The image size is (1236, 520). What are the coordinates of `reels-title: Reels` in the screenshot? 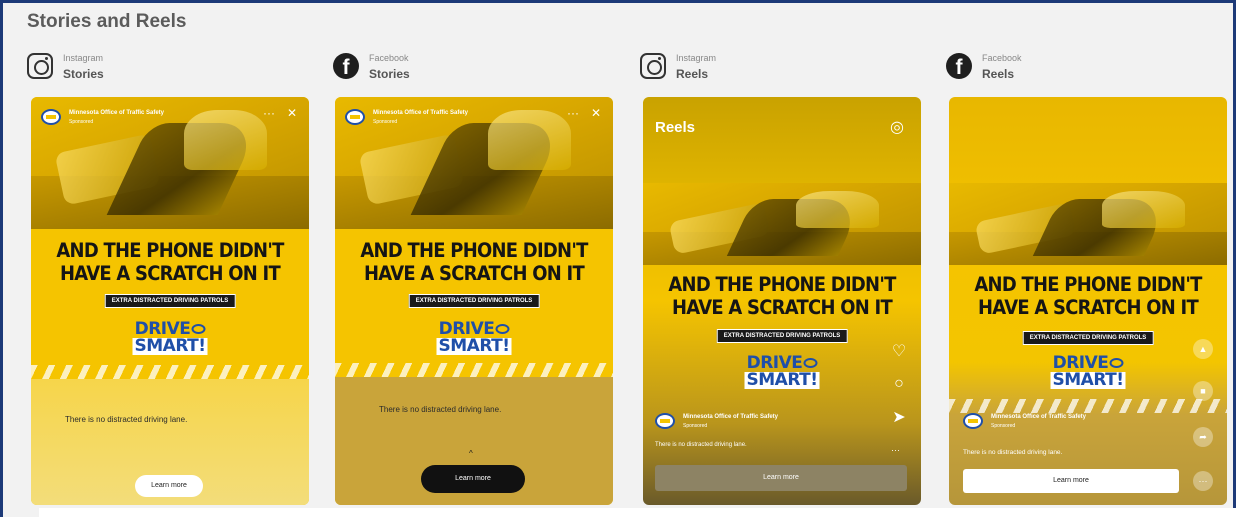 It's located at (675, 127).